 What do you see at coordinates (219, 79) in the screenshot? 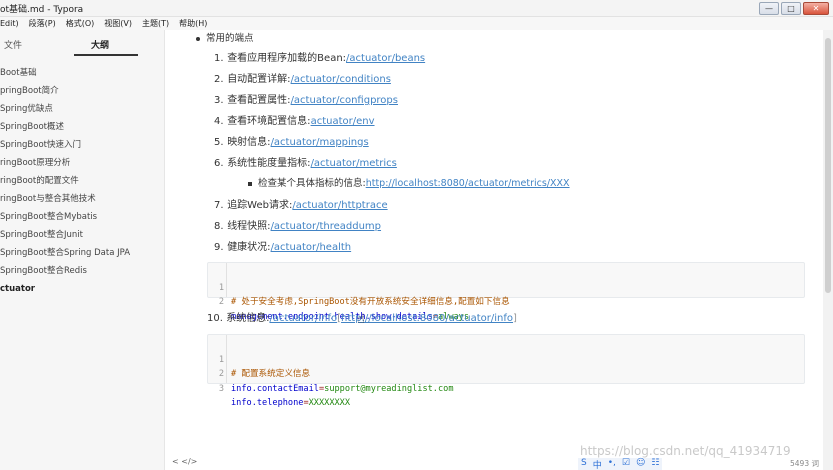
I see `list-number: 2.` at bounding box center [219, 79].